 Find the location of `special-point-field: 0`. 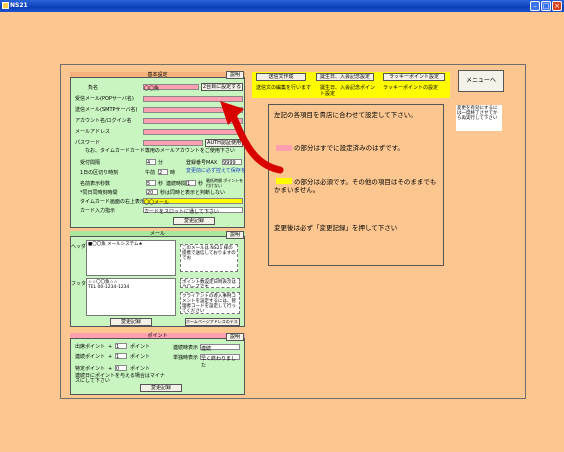

special-point-field: 0 is located at coordinates (121, 368).